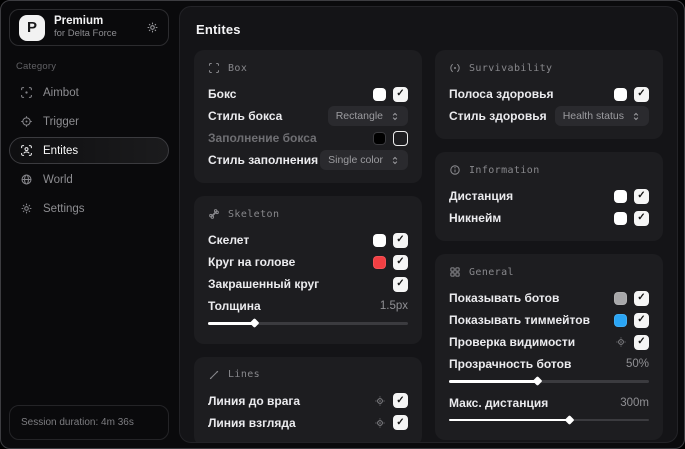 The image size is (685, 449). What do you see at coordinates (214, 214) in the screenshot?
I see `bone-icon` at bounding box center [214, 214].